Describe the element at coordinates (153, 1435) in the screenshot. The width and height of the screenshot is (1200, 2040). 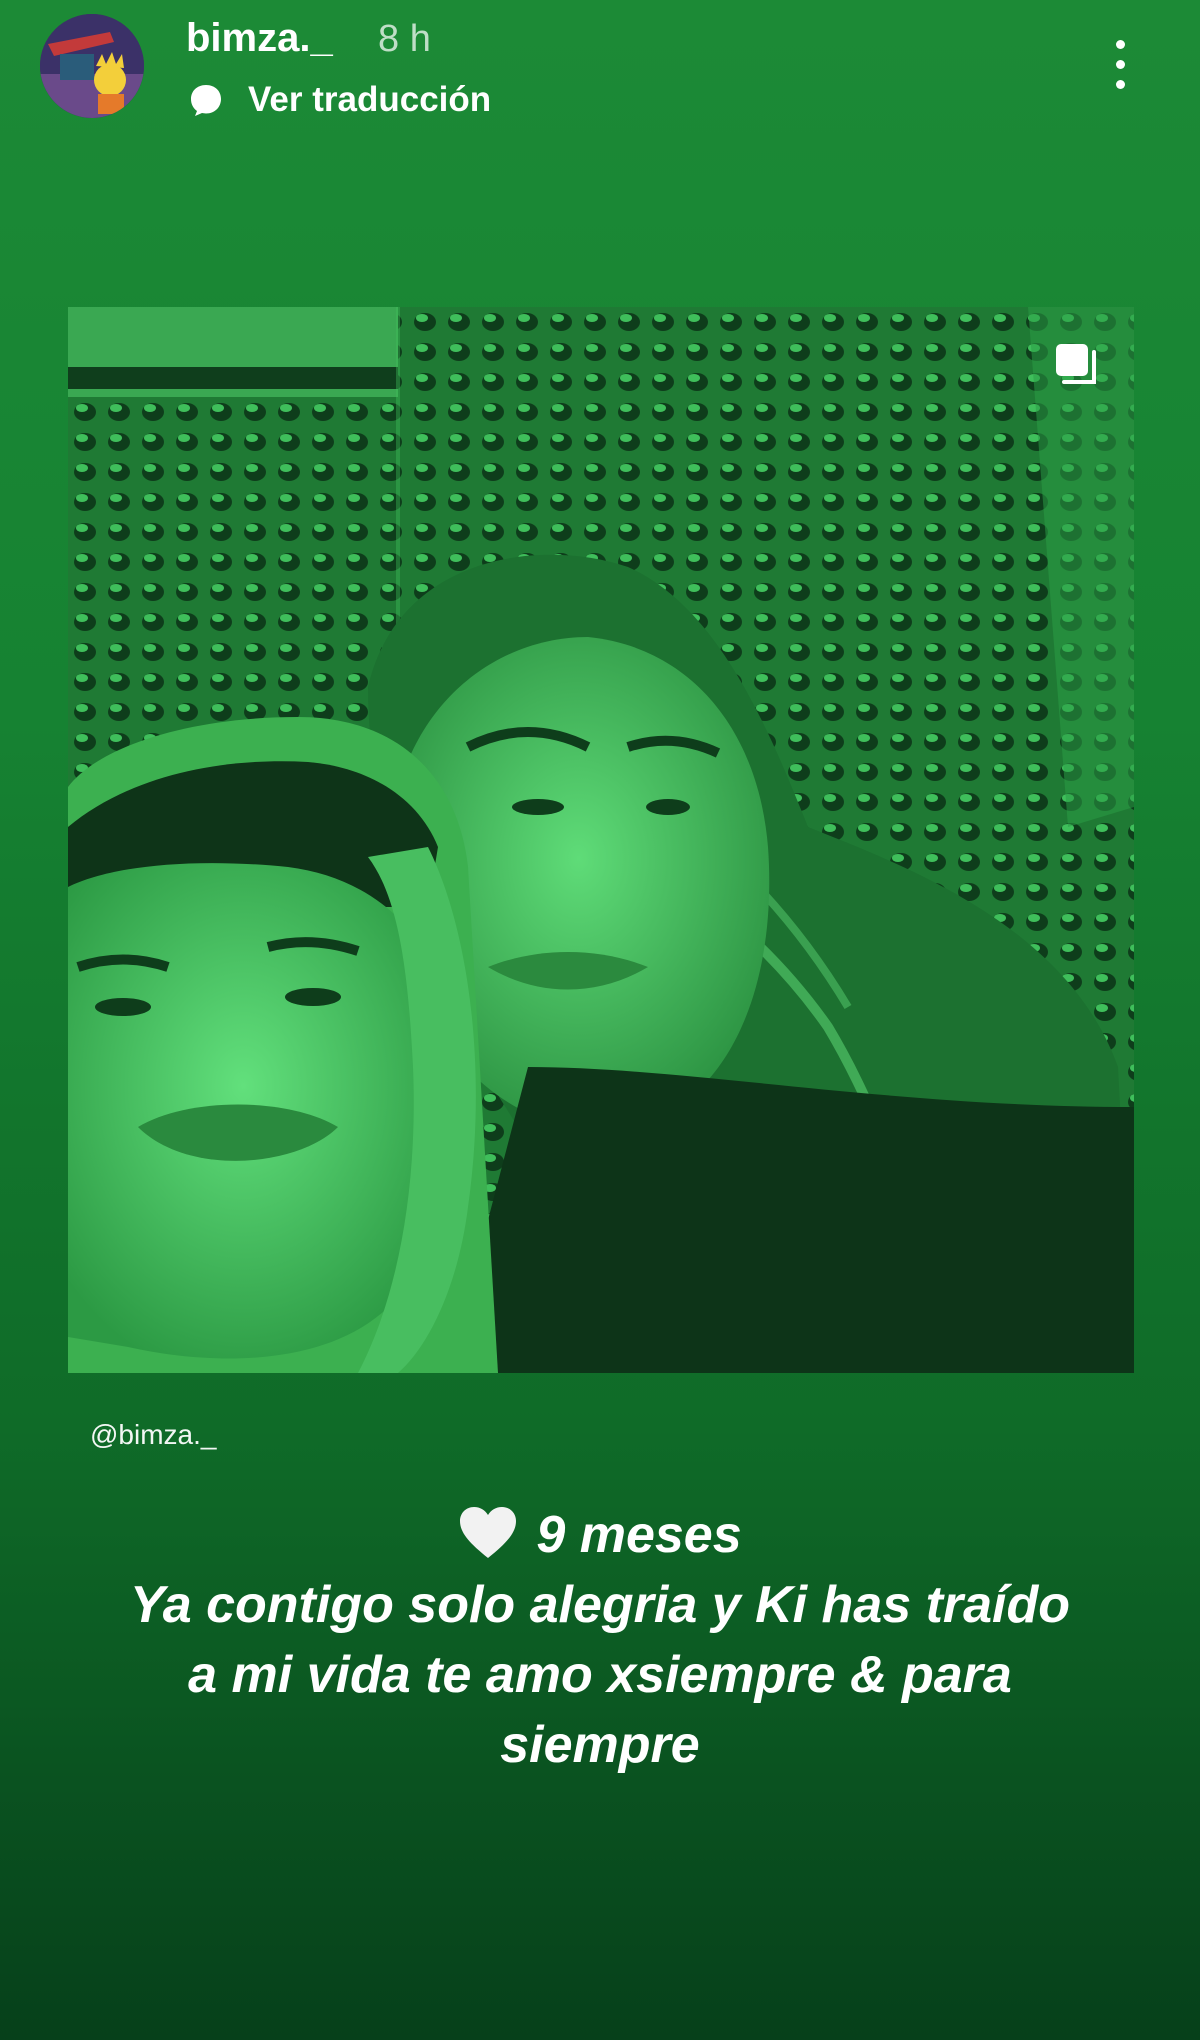
I see `mention-tag: @bimza._` at that location.